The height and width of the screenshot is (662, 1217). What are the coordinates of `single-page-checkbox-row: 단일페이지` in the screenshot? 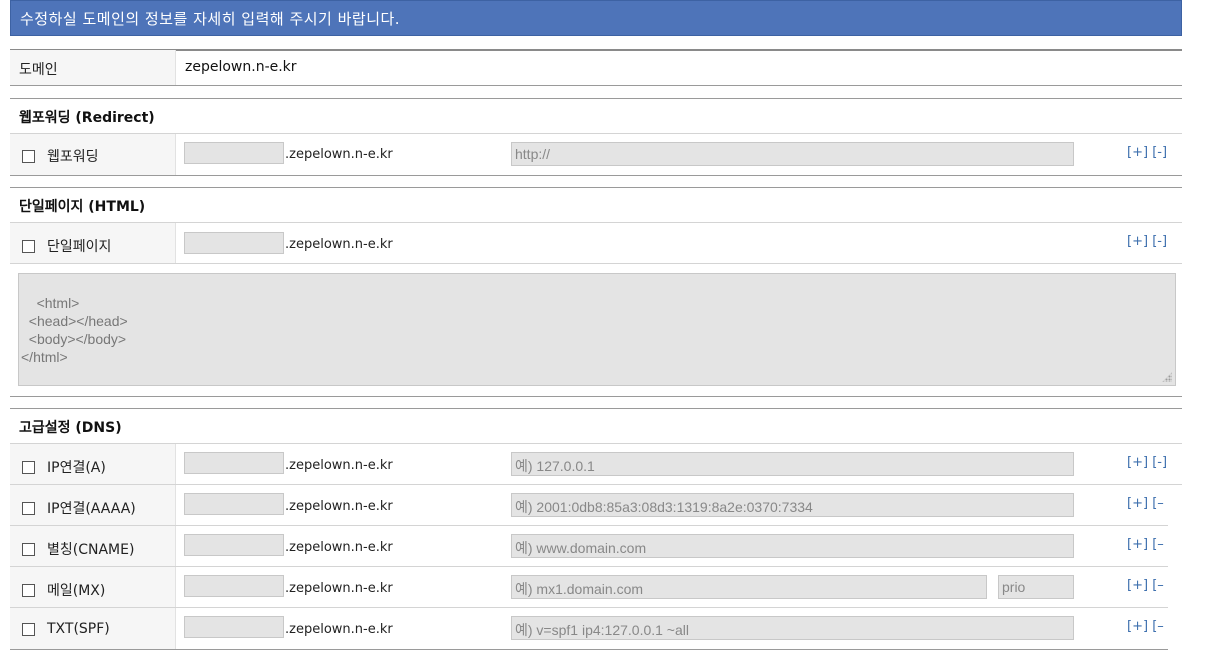 It's located at (66, 246).